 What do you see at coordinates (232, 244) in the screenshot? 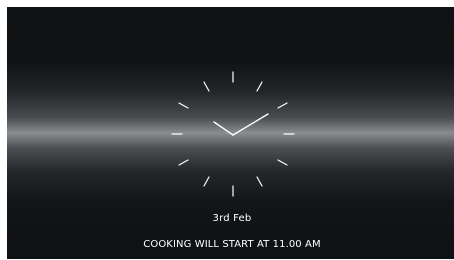
I see `status-message: COOKING WILL START AT 11.00 AM` at bounding box center [232, 244].